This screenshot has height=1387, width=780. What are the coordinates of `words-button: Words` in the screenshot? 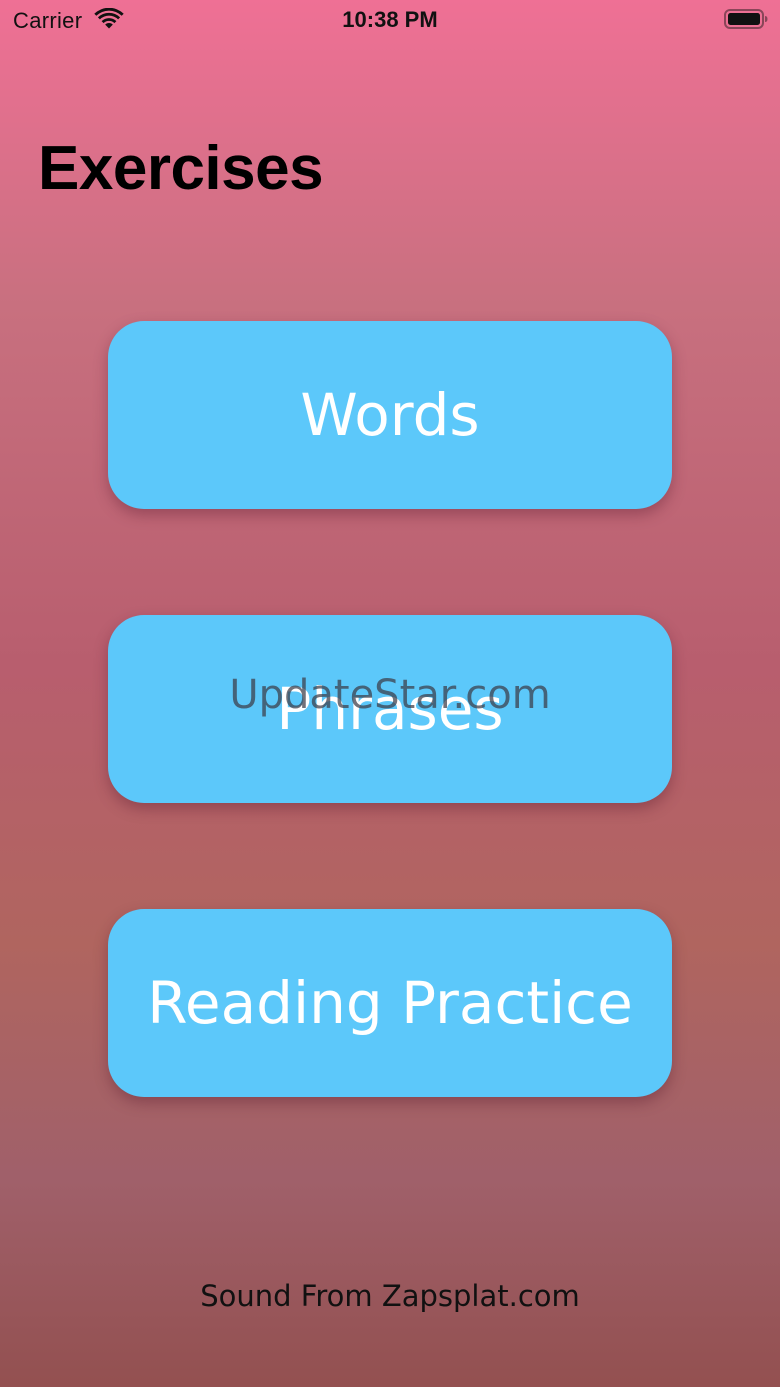 It's located at (390, 415).